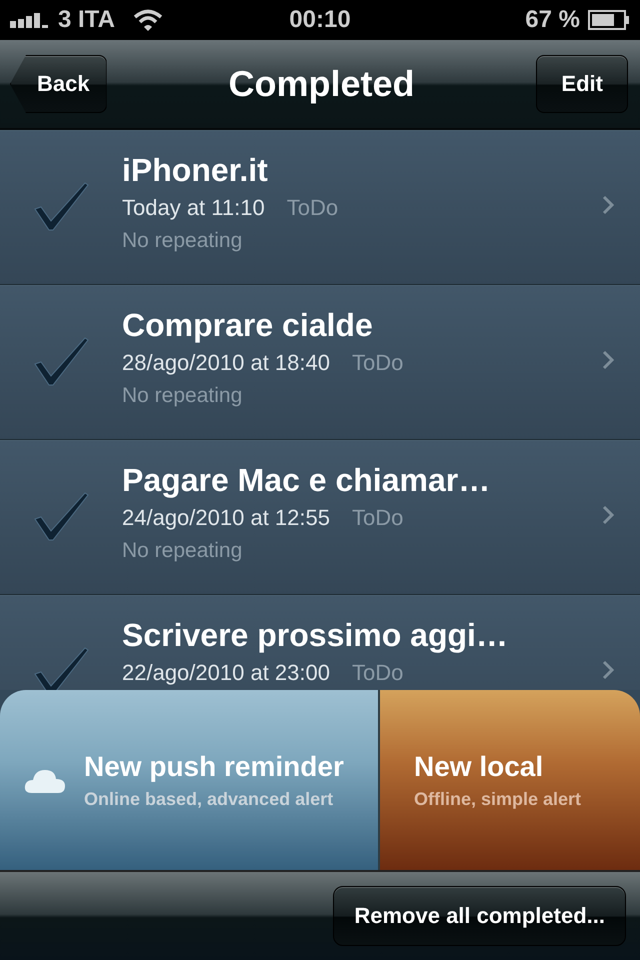  I want to click on reminder-date: Today at 11:10, so click(193, 208).